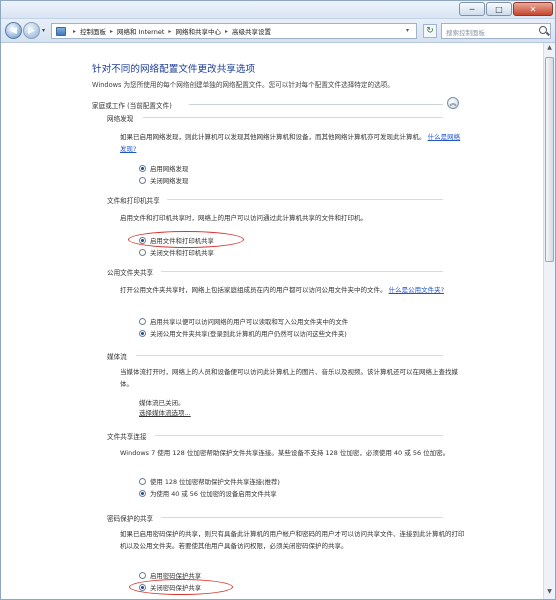 This screenshot has height=600, width=556. What do you see at coordinates (169, 181) in the screenshot?
I see `radio-label: 关闭网络发现` at bounding box center [169, 181].